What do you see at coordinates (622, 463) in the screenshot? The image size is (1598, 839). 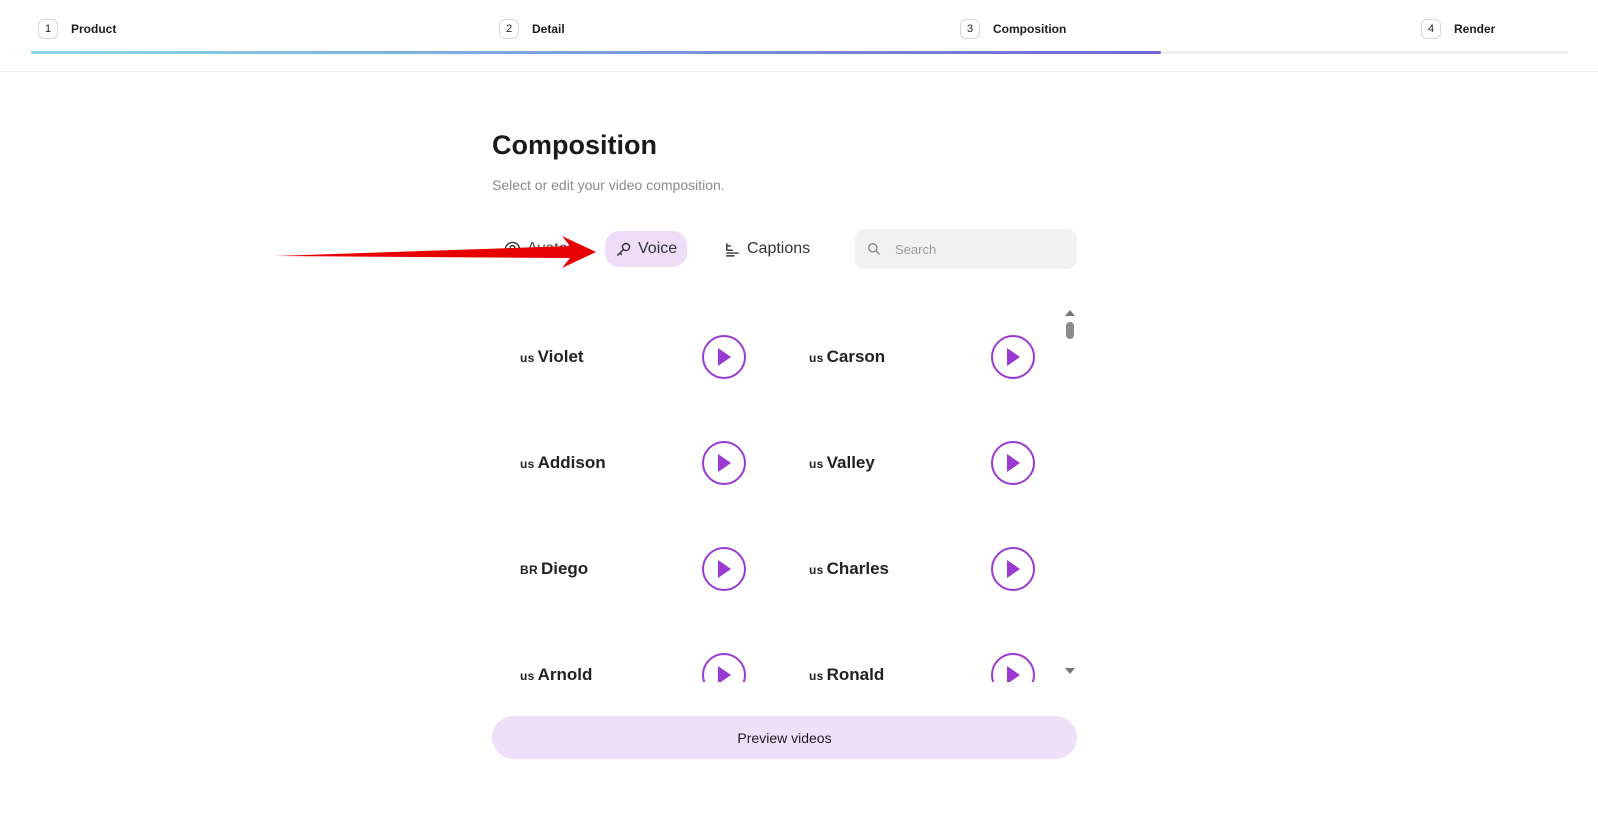 I see `voice-card: us Addison` at bounding box center [622, 463].